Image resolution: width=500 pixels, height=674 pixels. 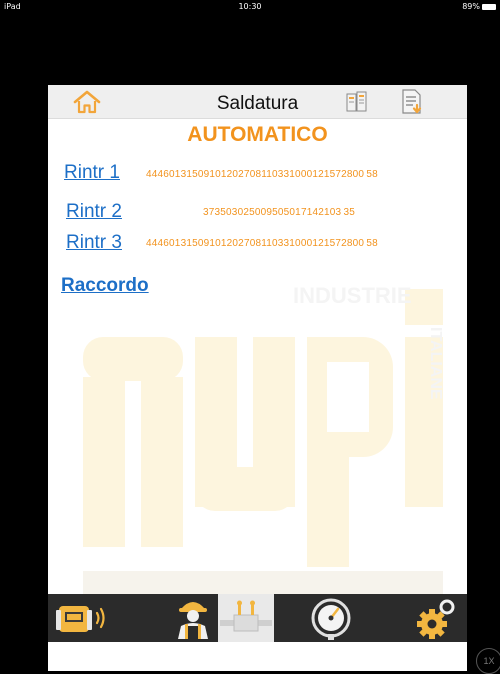 What do you see at coordinates (92, 173) in the screenshot?
I see `rintr-1-link: Rintr 1` at bounding box center [92, 173].